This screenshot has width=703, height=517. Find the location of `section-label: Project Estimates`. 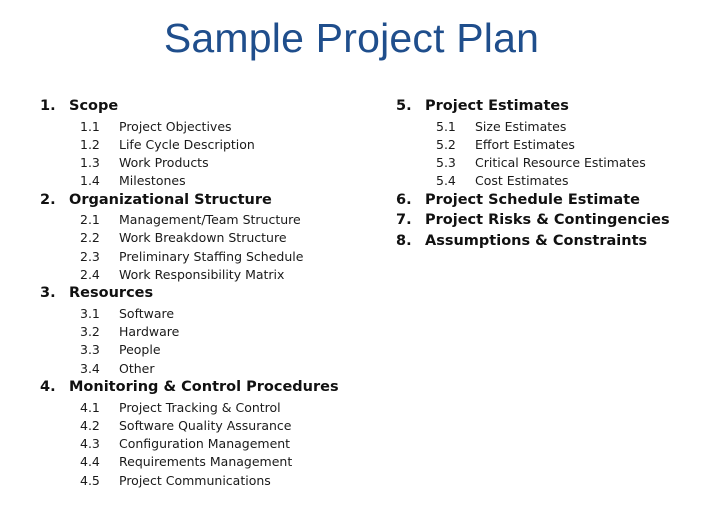

section-label: Project Estimates is located at coordinates (497, 106).